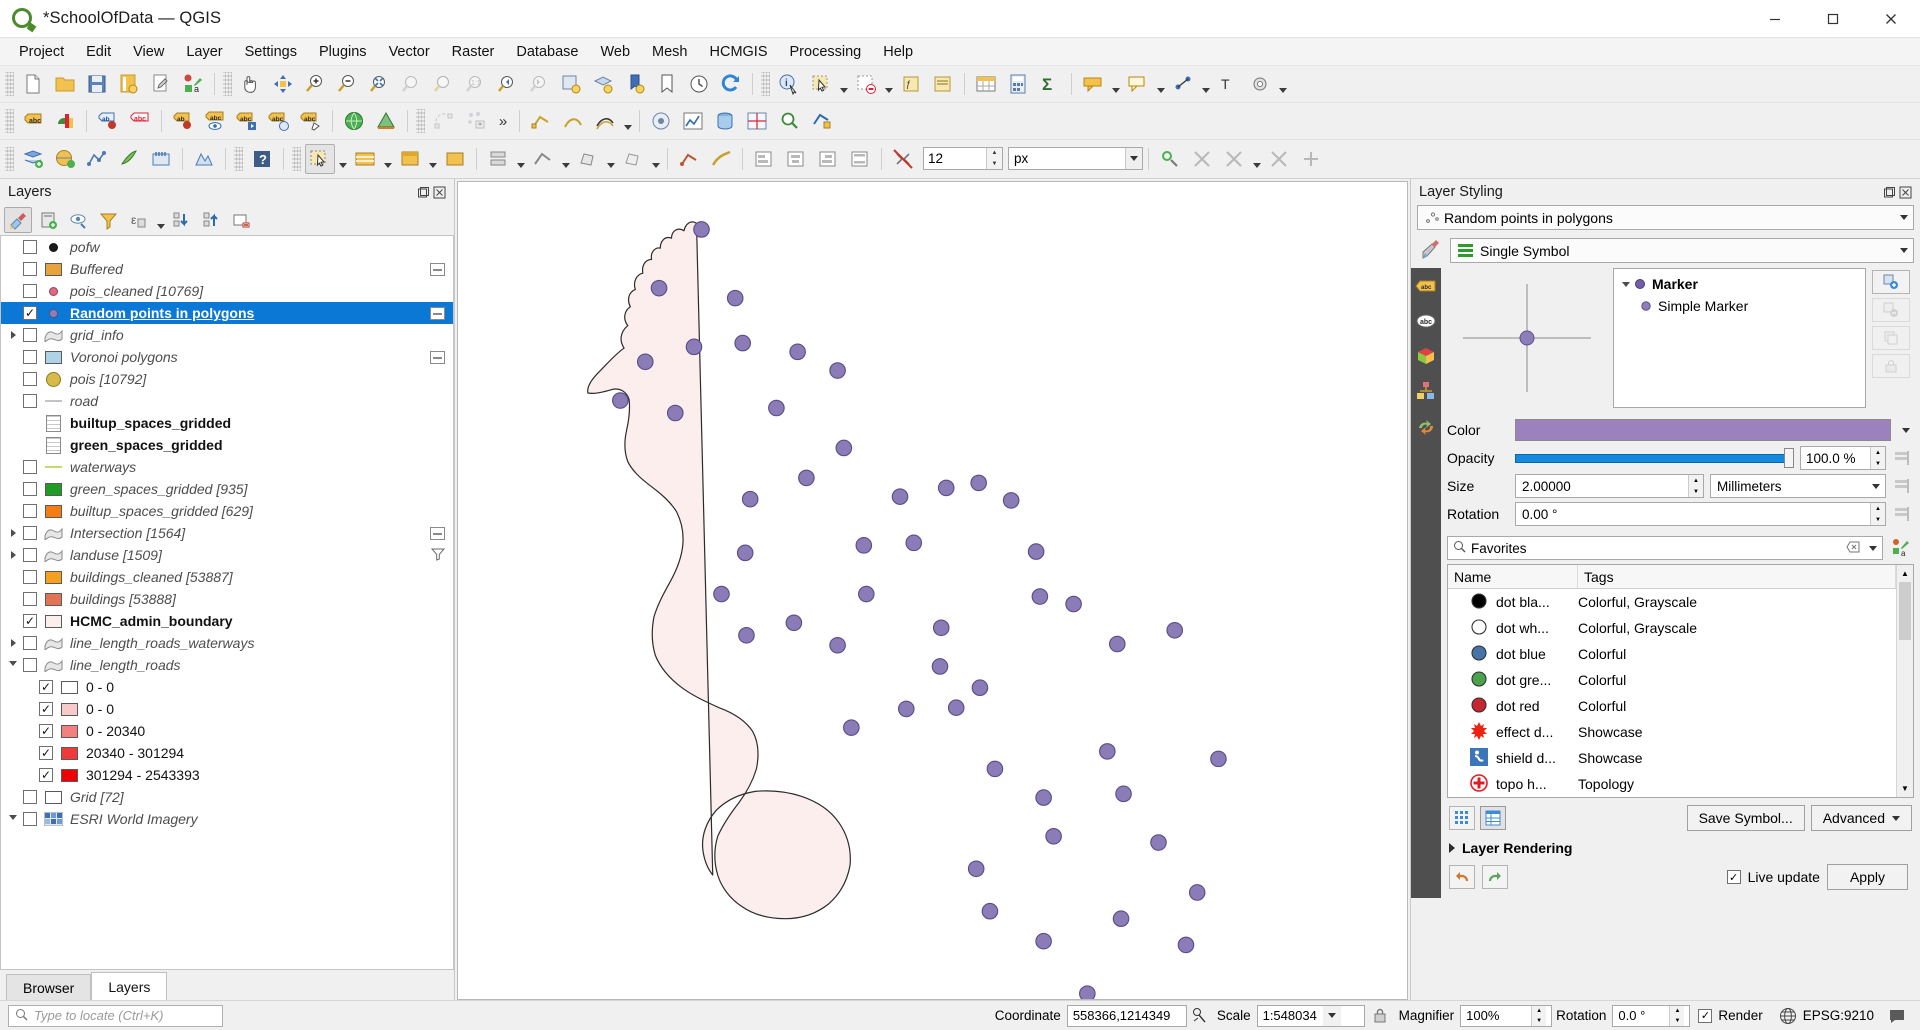  What do you see at coordinates (1798, 486) in the screenshot?
I see `size-unit-combo: Millimeters` at bounding box center [1798, 486].